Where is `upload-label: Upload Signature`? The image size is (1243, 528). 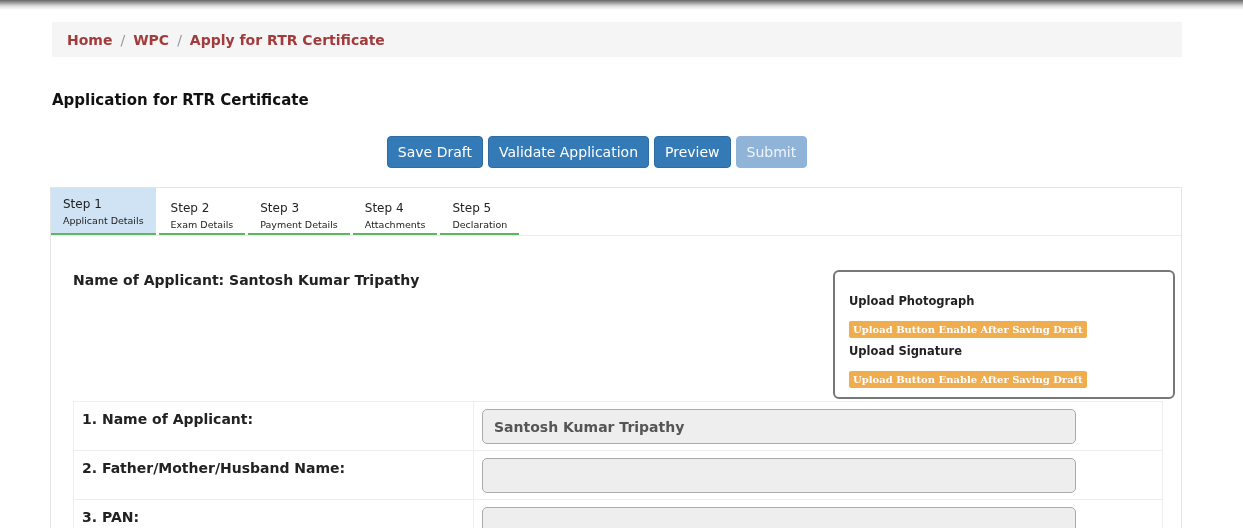
upload-label: Upload Signature is located at coordinates (906, 351).